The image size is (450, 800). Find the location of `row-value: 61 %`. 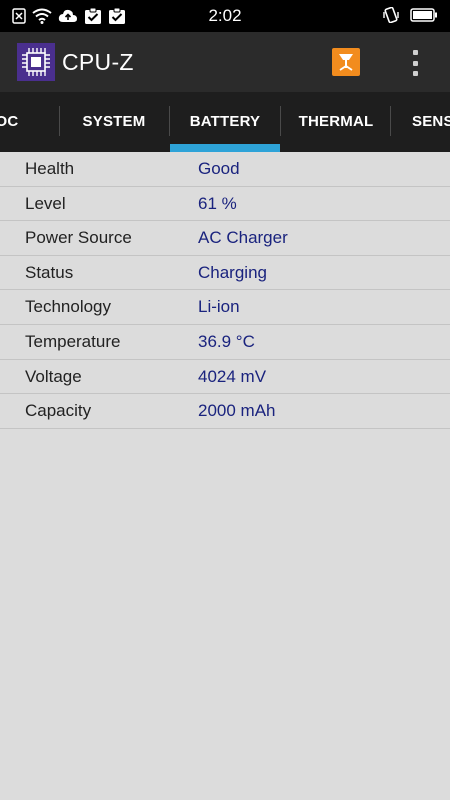

row-value: 61 % is located at coordinates (217, 203).